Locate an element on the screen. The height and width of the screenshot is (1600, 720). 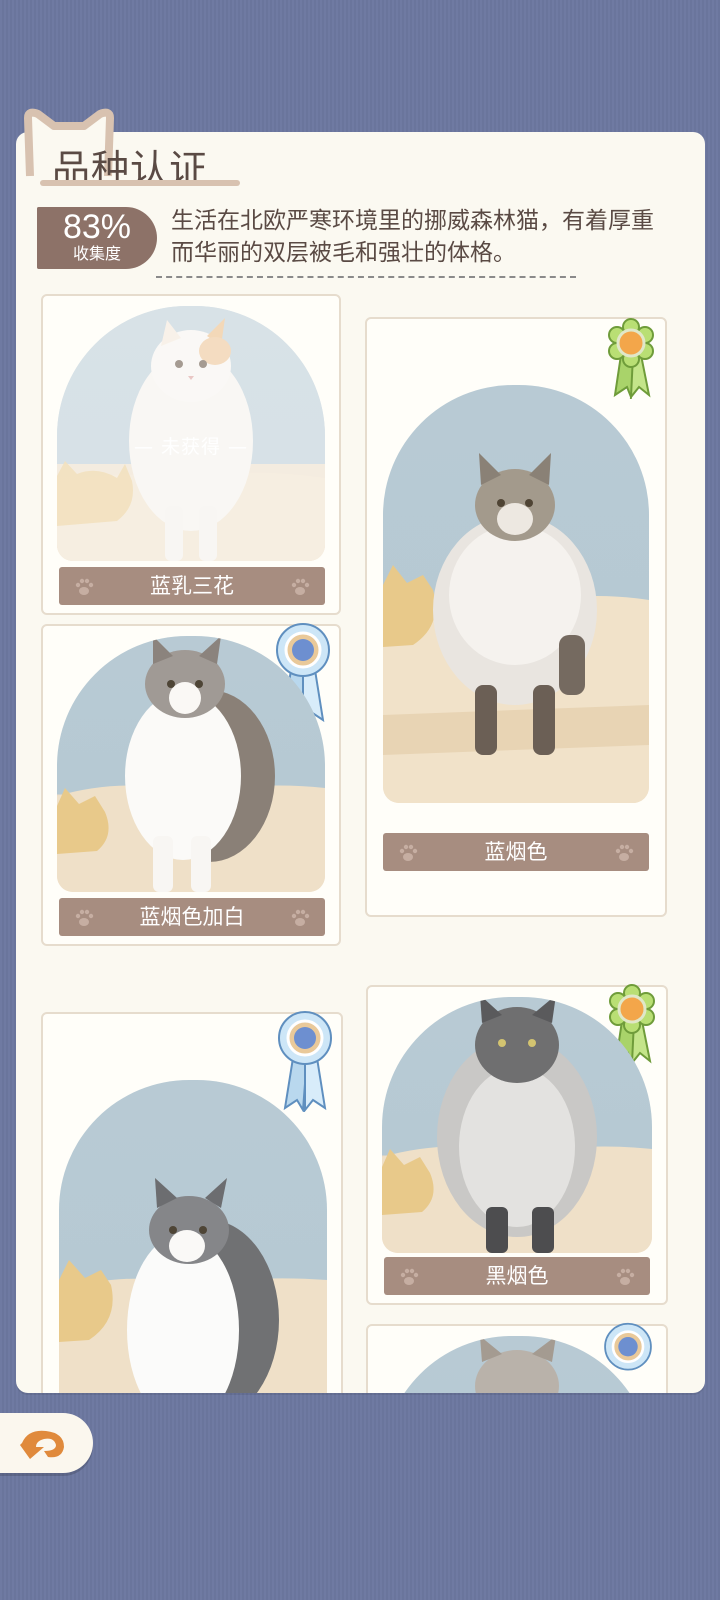
page-title-block: 品种认证 is located at coordinates (129, 149).